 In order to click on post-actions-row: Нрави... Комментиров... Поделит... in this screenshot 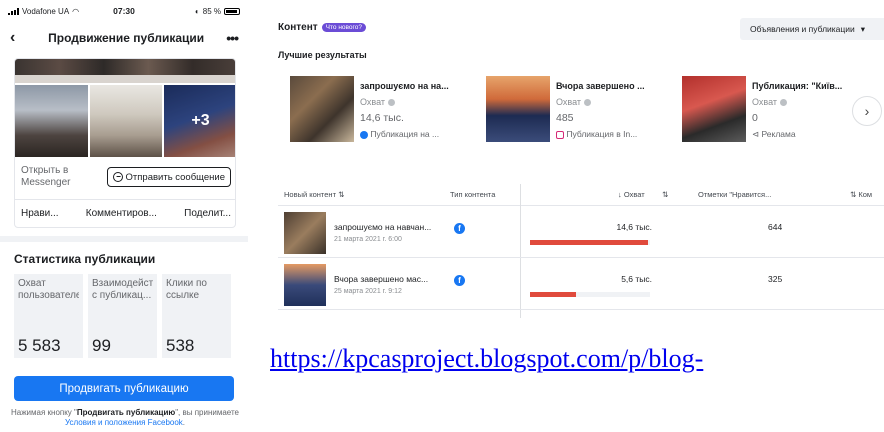, I will do `click(125, 213)`.